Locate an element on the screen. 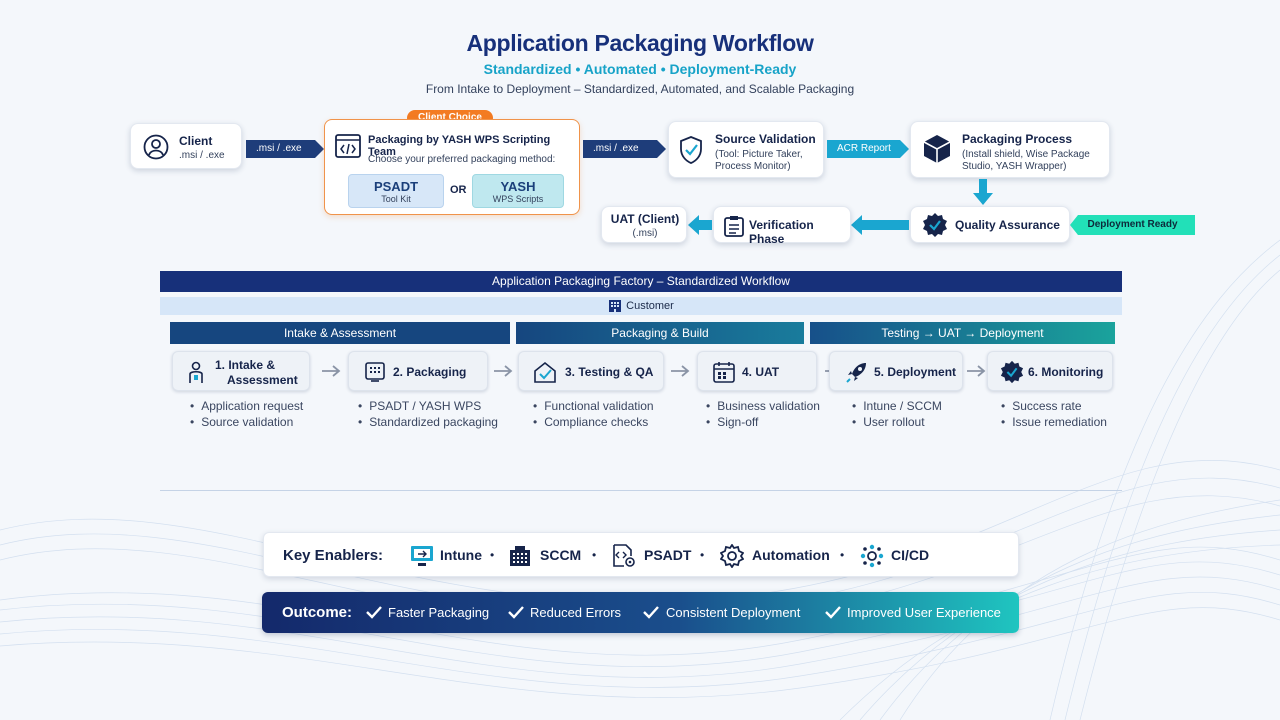 The height and width of the screenshot is (720, 1280). verification-title: Verification Phase is located at coordinates (781, 232).